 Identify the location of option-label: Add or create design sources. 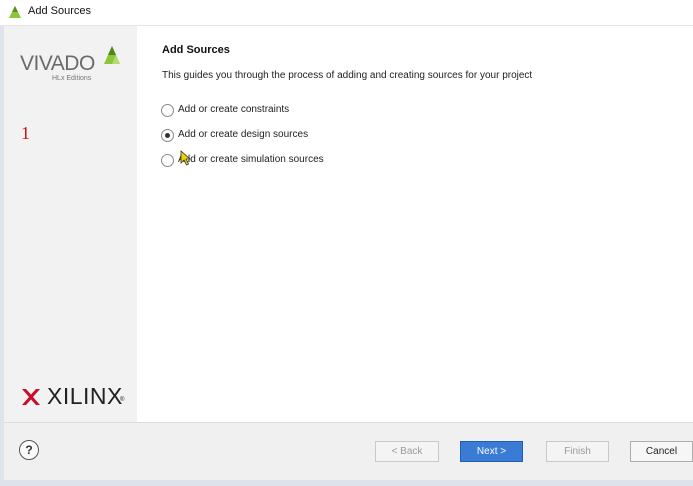
(243, 134).